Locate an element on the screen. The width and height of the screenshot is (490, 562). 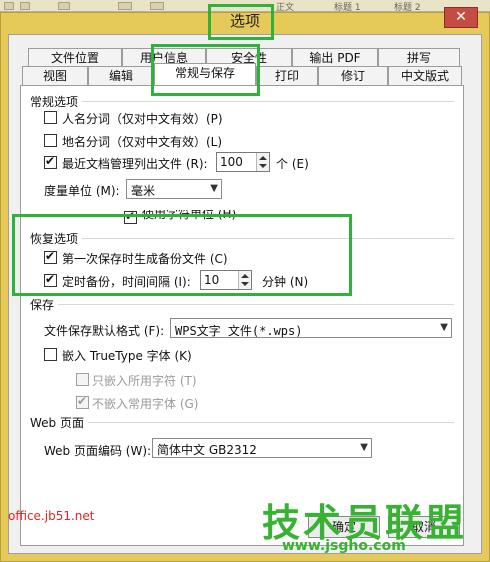
person-name-label: 人名分词（仅对中文有效）(P) is located at coordinates (142, 119).